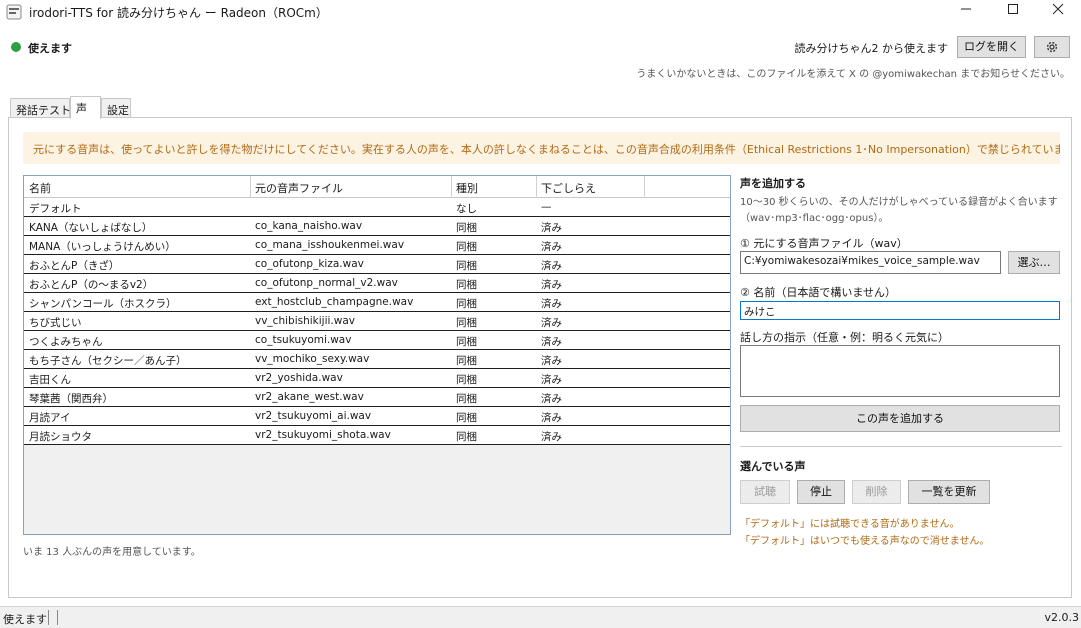 This screenshot has width=1081, height=628. I want to click on header-name: 名前, so click(40, 188).